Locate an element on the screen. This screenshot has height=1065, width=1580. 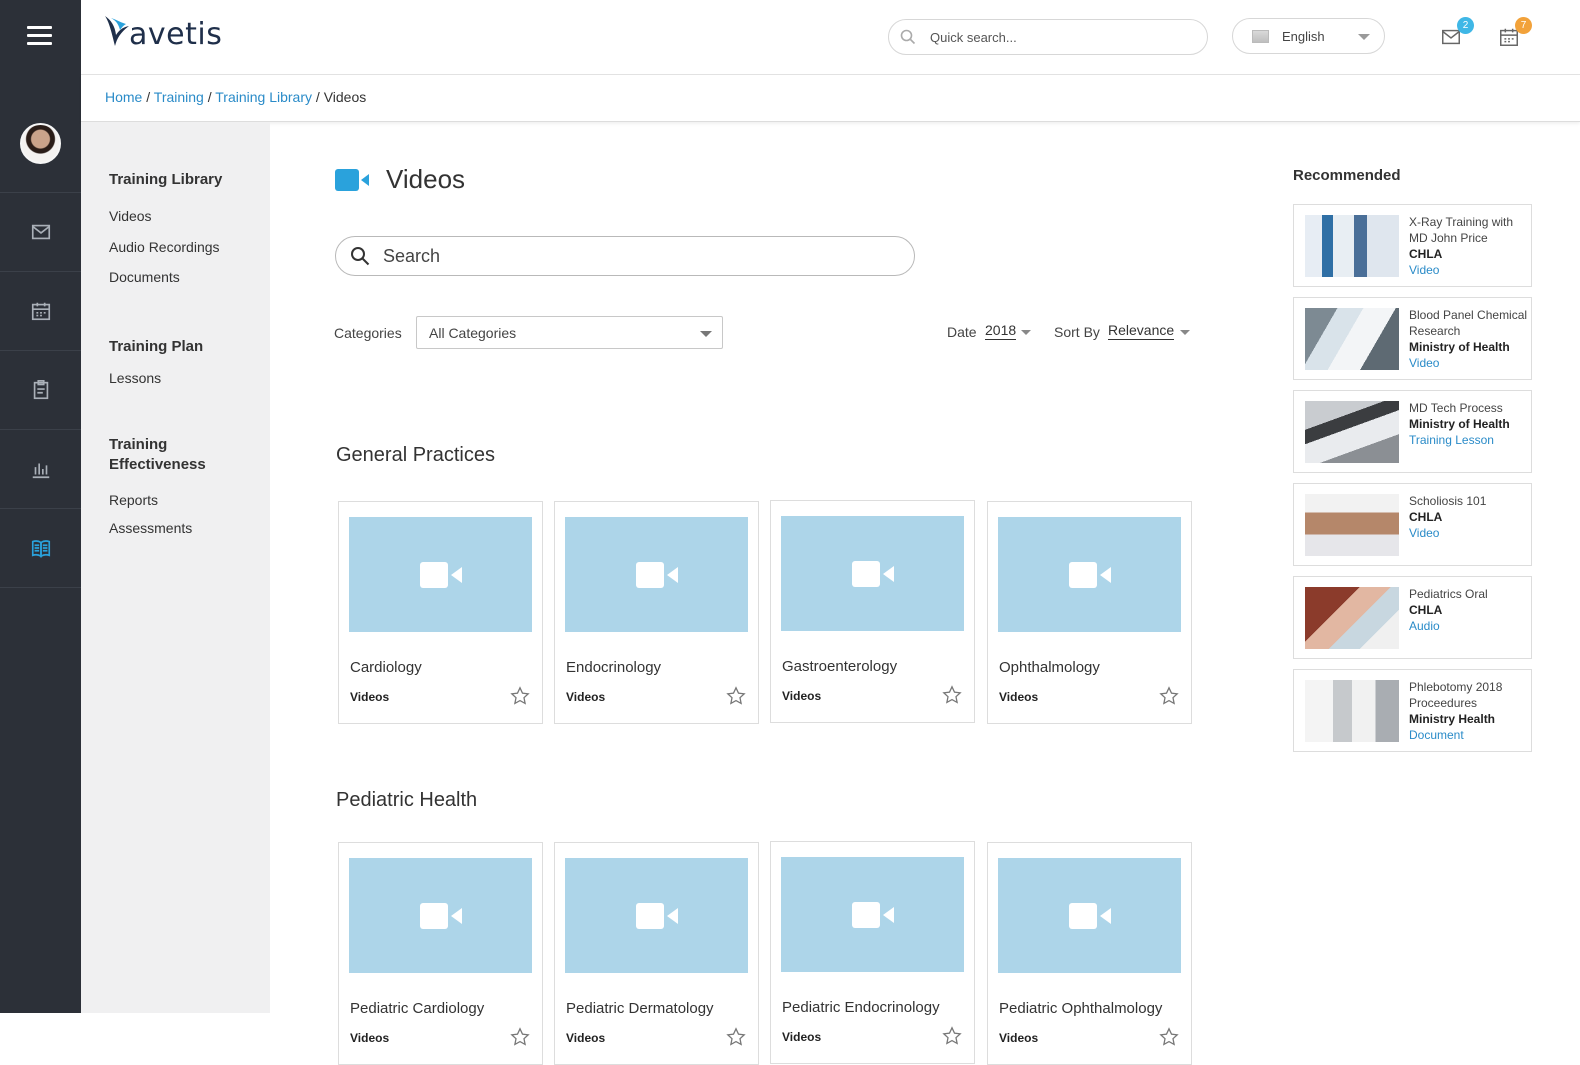
quick-search is located at coordinates (1048, 37).